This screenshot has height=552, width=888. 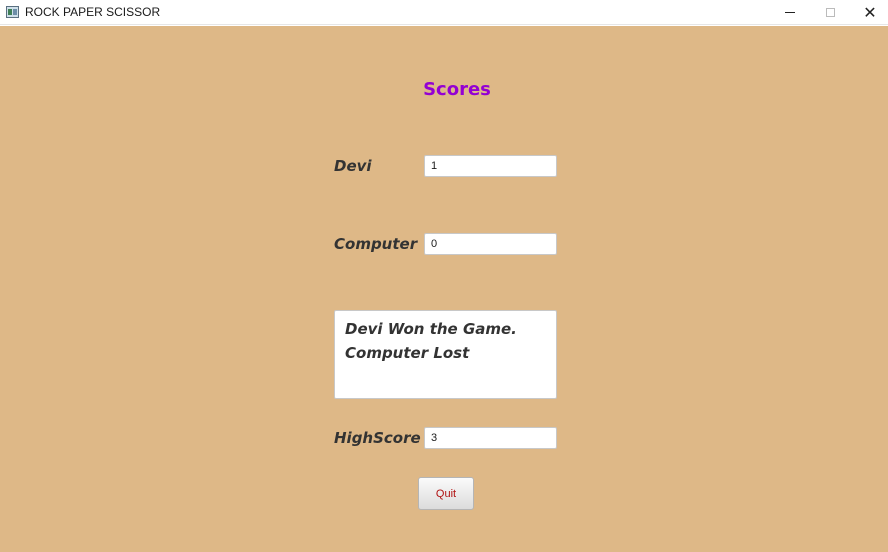 I want to click on minimize-icon, so click(x=790, y=12).